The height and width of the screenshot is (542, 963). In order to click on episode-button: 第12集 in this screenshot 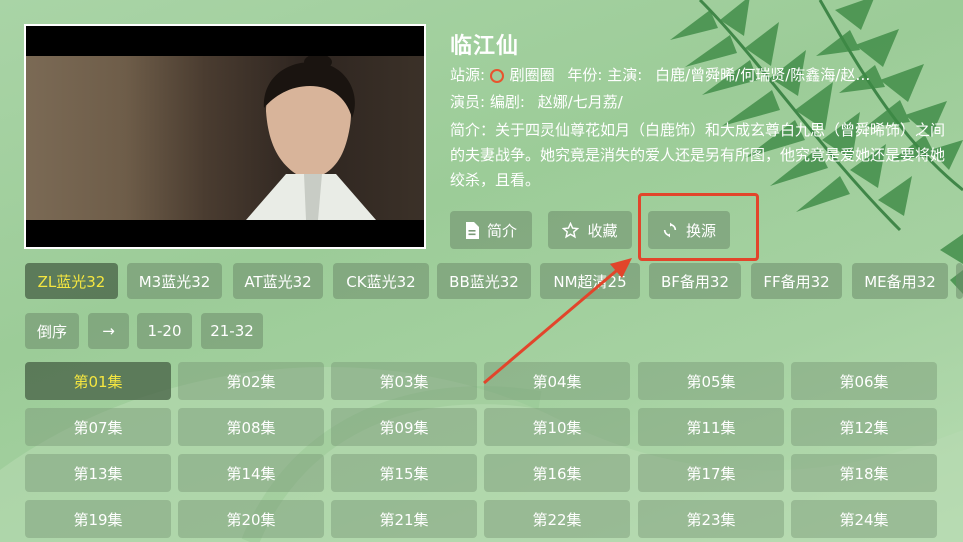, I will do `click(864, 427)`.